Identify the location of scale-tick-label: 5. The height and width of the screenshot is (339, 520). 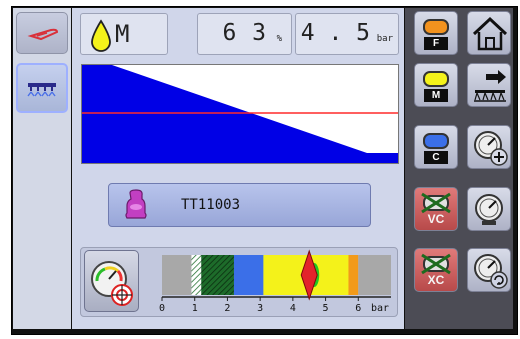
(326, 308).